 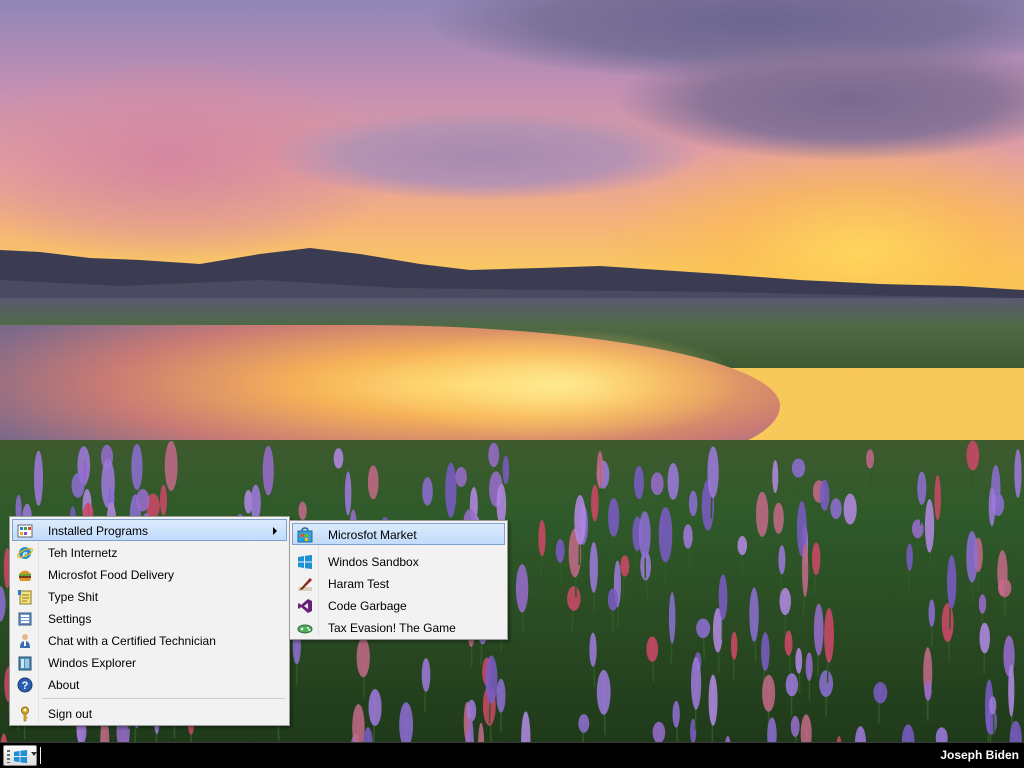 I want to click on explorer-icon, so click(x=25, y=663).